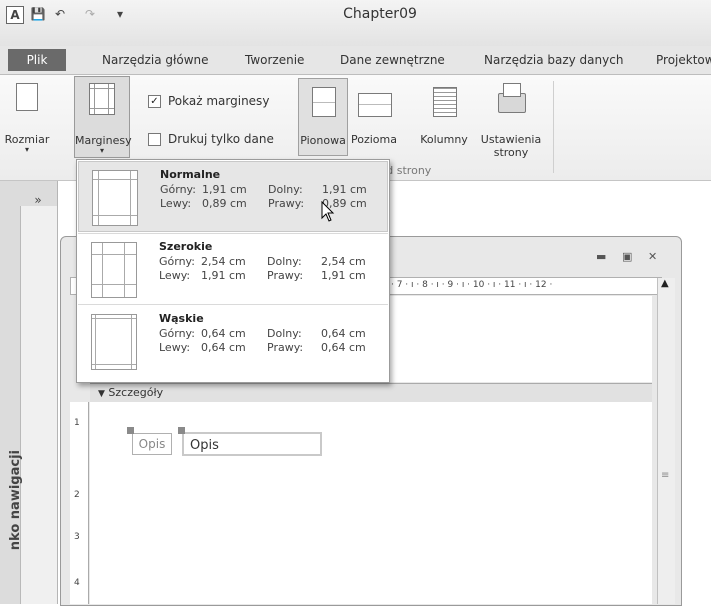  What do you see at coordinates (101, 394) in the screenshot?
I see `section-arrow-icon: ▼` at bounding box center [101, 394].